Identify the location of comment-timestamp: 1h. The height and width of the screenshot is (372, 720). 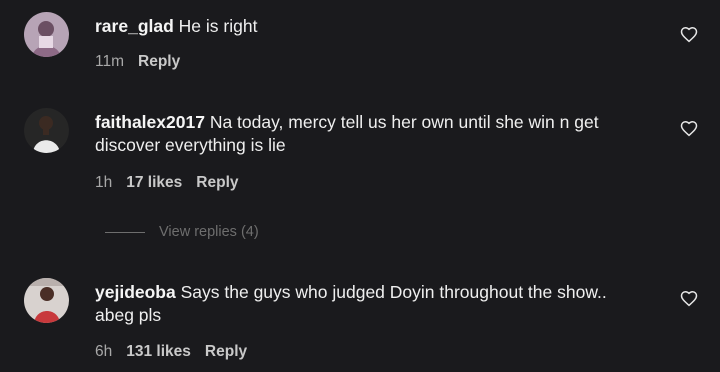
(104, 182).